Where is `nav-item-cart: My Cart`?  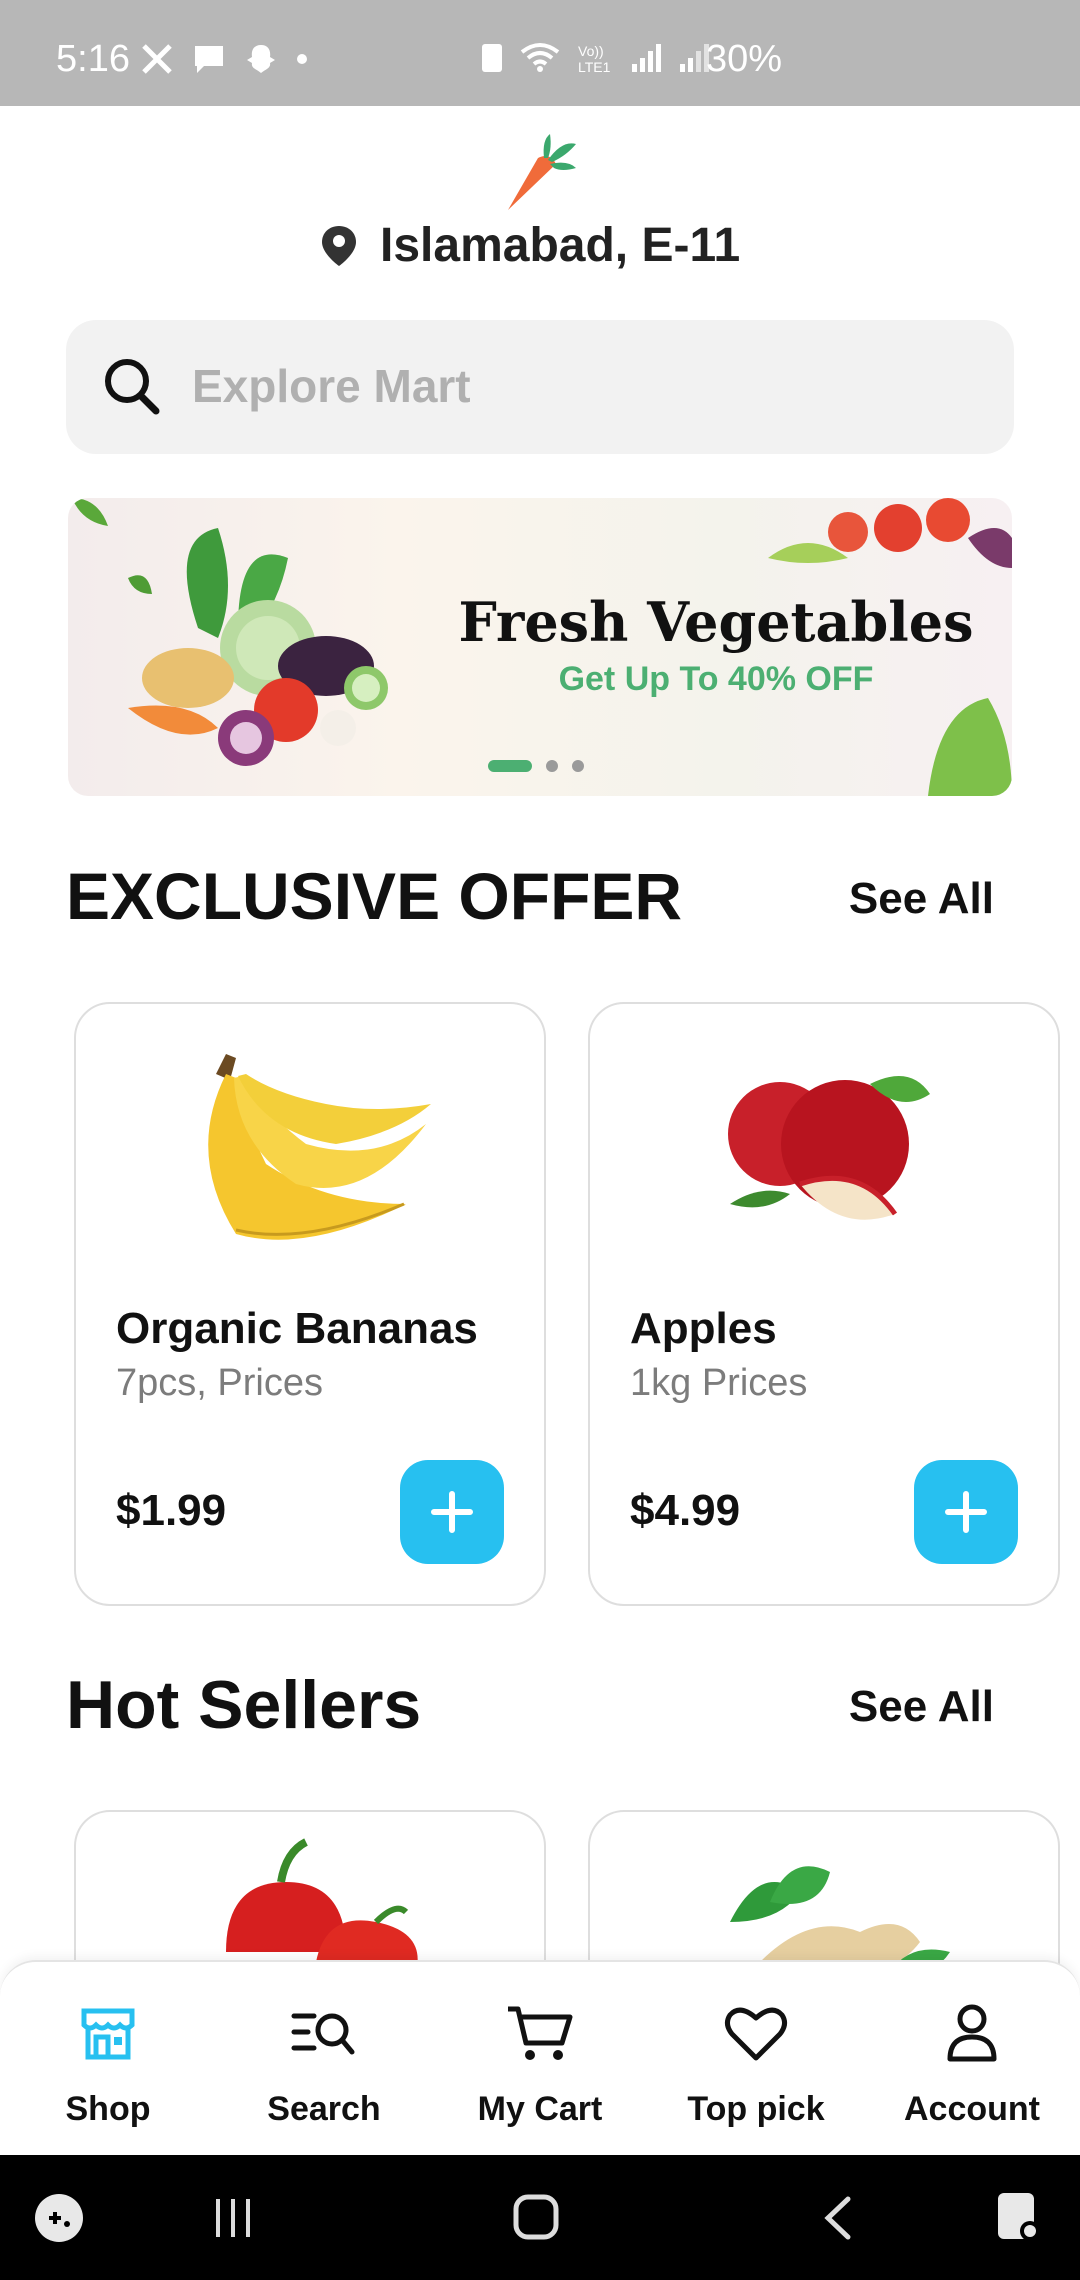 nav-item-cart: My Cart is located at coordinates (540, 2063).